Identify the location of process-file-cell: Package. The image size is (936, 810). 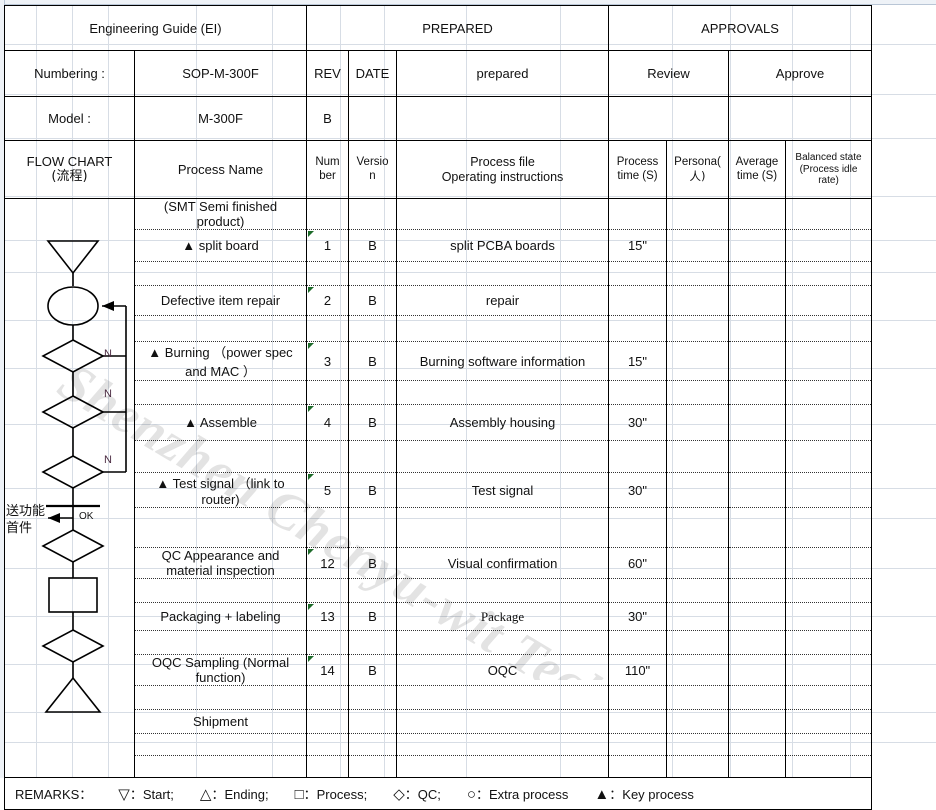
(502, 616).